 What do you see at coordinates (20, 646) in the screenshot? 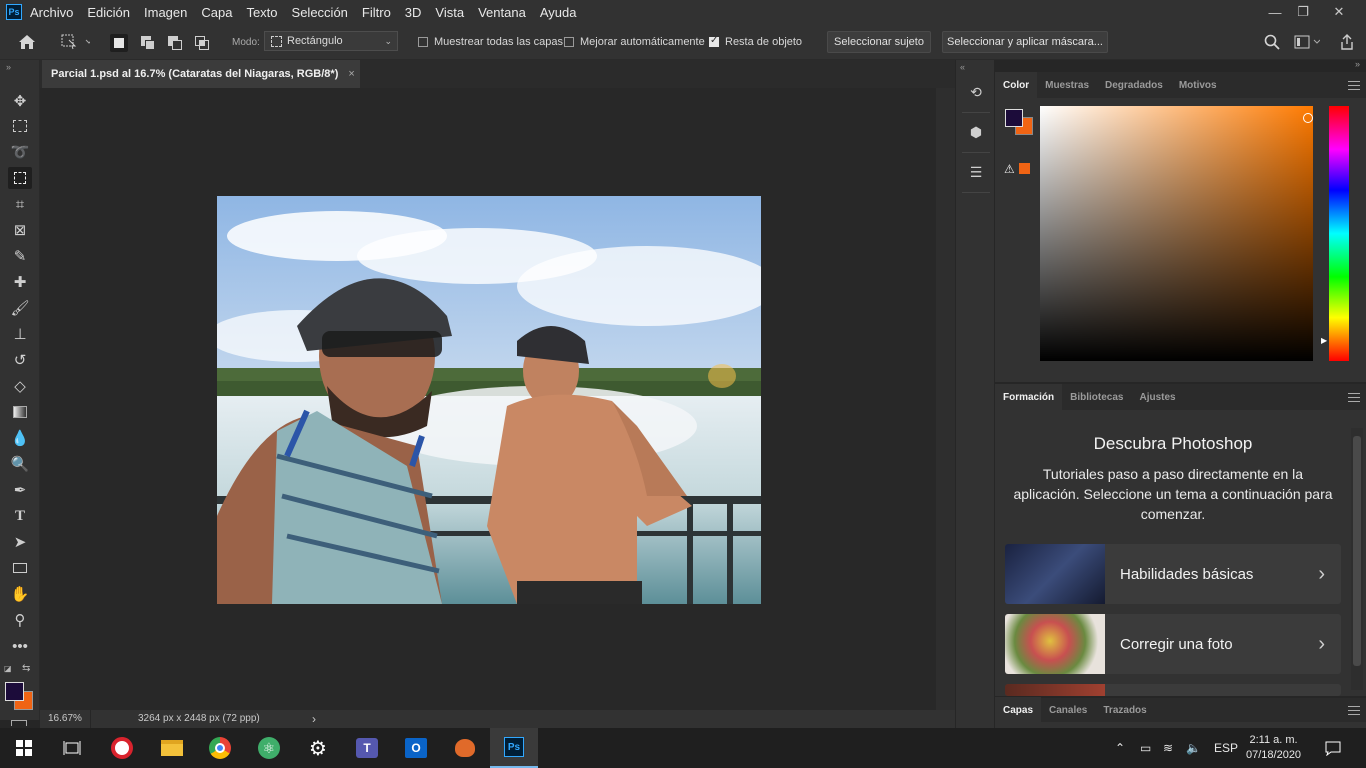
I see `more-tools-icon: •••` at bounding box center [20, 646].